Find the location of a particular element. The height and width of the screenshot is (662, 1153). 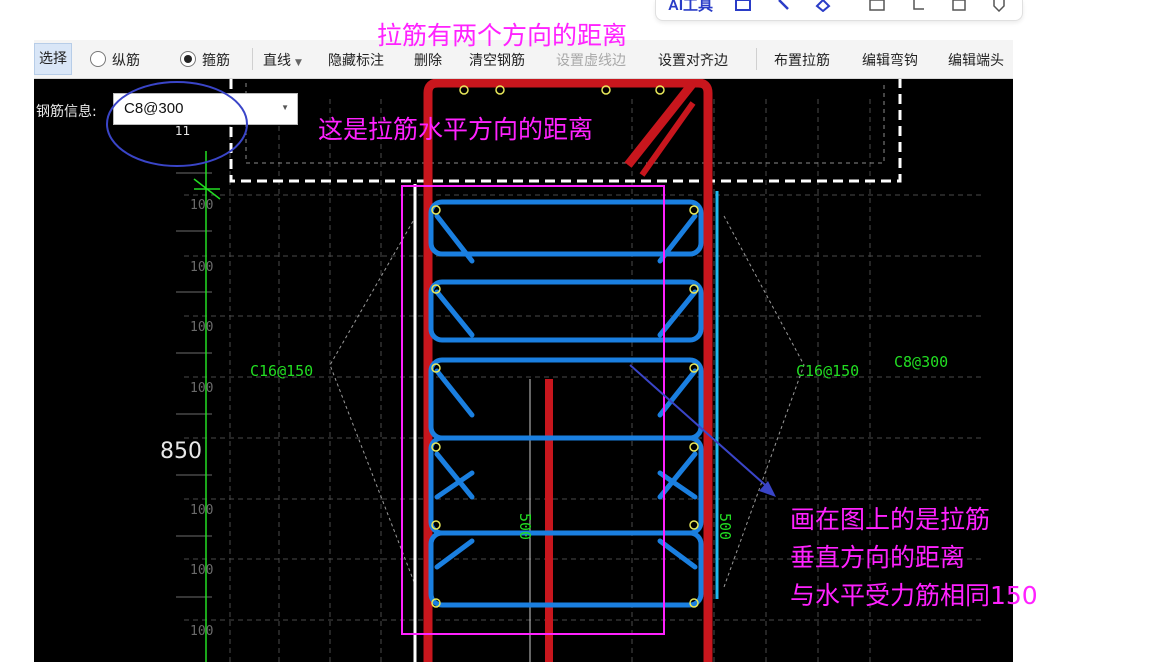

line-dropdown: 直线 ▼ is located at coordinates (282, 60).